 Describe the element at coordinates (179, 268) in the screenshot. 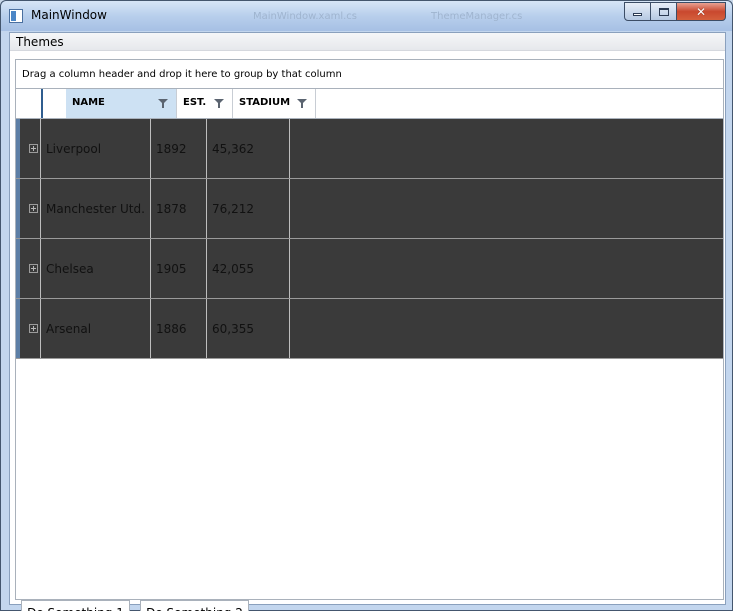

I see `cell-est: 1905` at that location.